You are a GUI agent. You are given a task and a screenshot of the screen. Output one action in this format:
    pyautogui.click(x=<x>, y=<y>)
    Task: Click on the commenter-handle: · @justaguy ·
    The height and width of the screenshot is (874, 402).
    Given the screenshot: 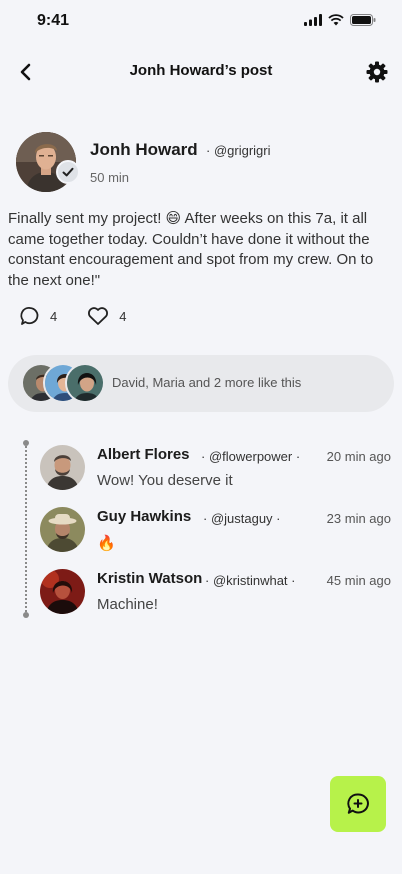 What is the action you would take?
    pyautogui.click(x=242, y=518)
    